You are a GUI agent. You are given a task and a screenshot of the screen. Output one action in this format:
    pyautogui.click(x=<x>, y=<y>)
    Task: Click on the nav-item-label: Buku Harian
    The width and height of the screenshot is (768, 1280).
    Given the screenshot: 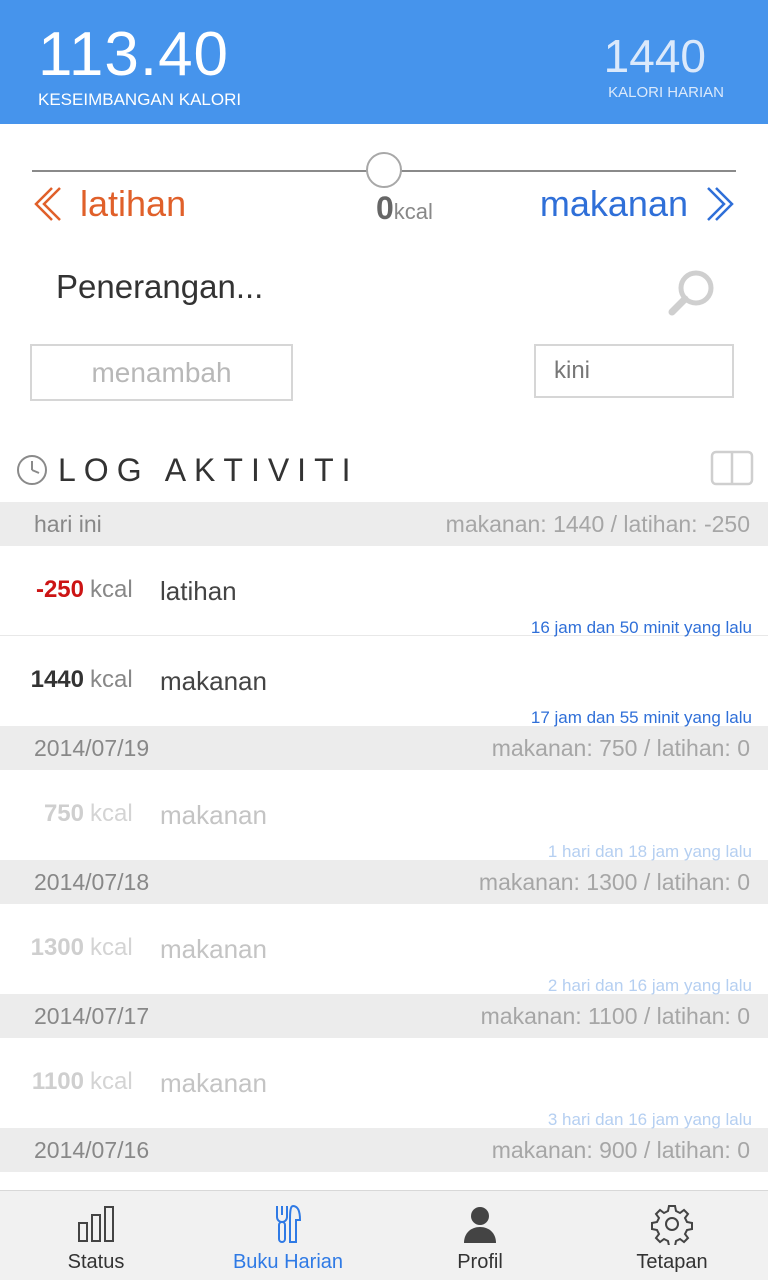 What is the action you would take?
    pyautogui.click(x=288, y=1262)
    